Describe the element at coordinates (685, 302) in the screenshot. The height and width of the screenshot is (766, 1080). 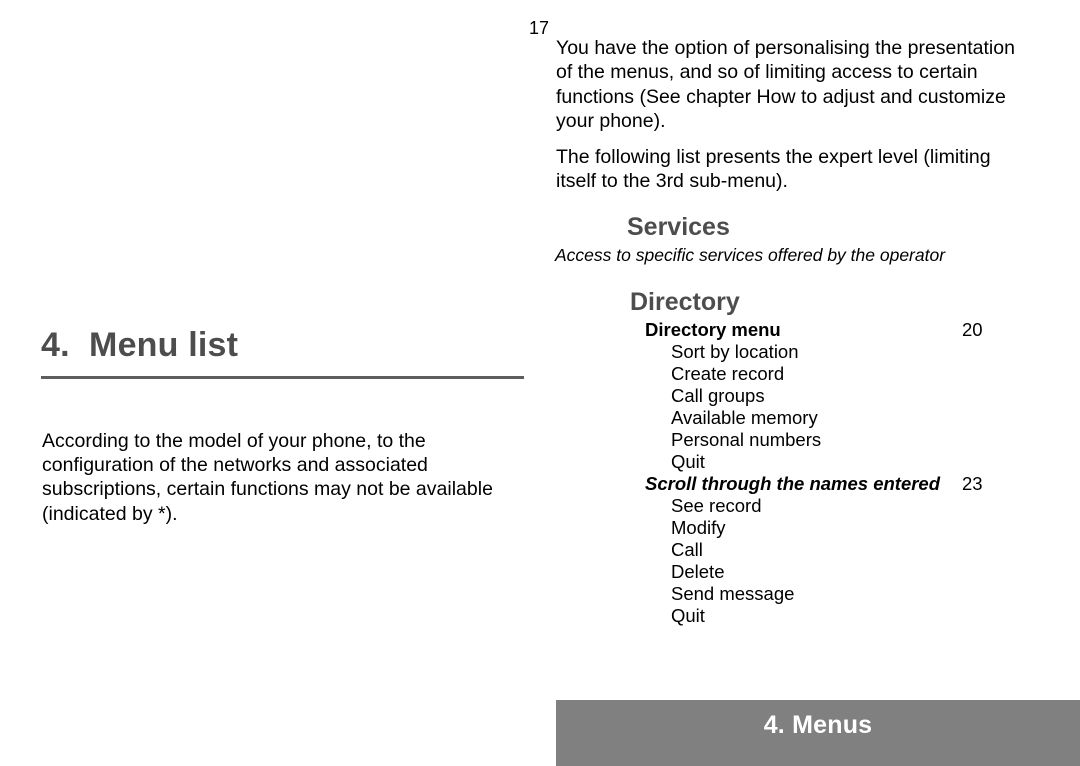
I see `section-heading-directory: Directory` at that location.